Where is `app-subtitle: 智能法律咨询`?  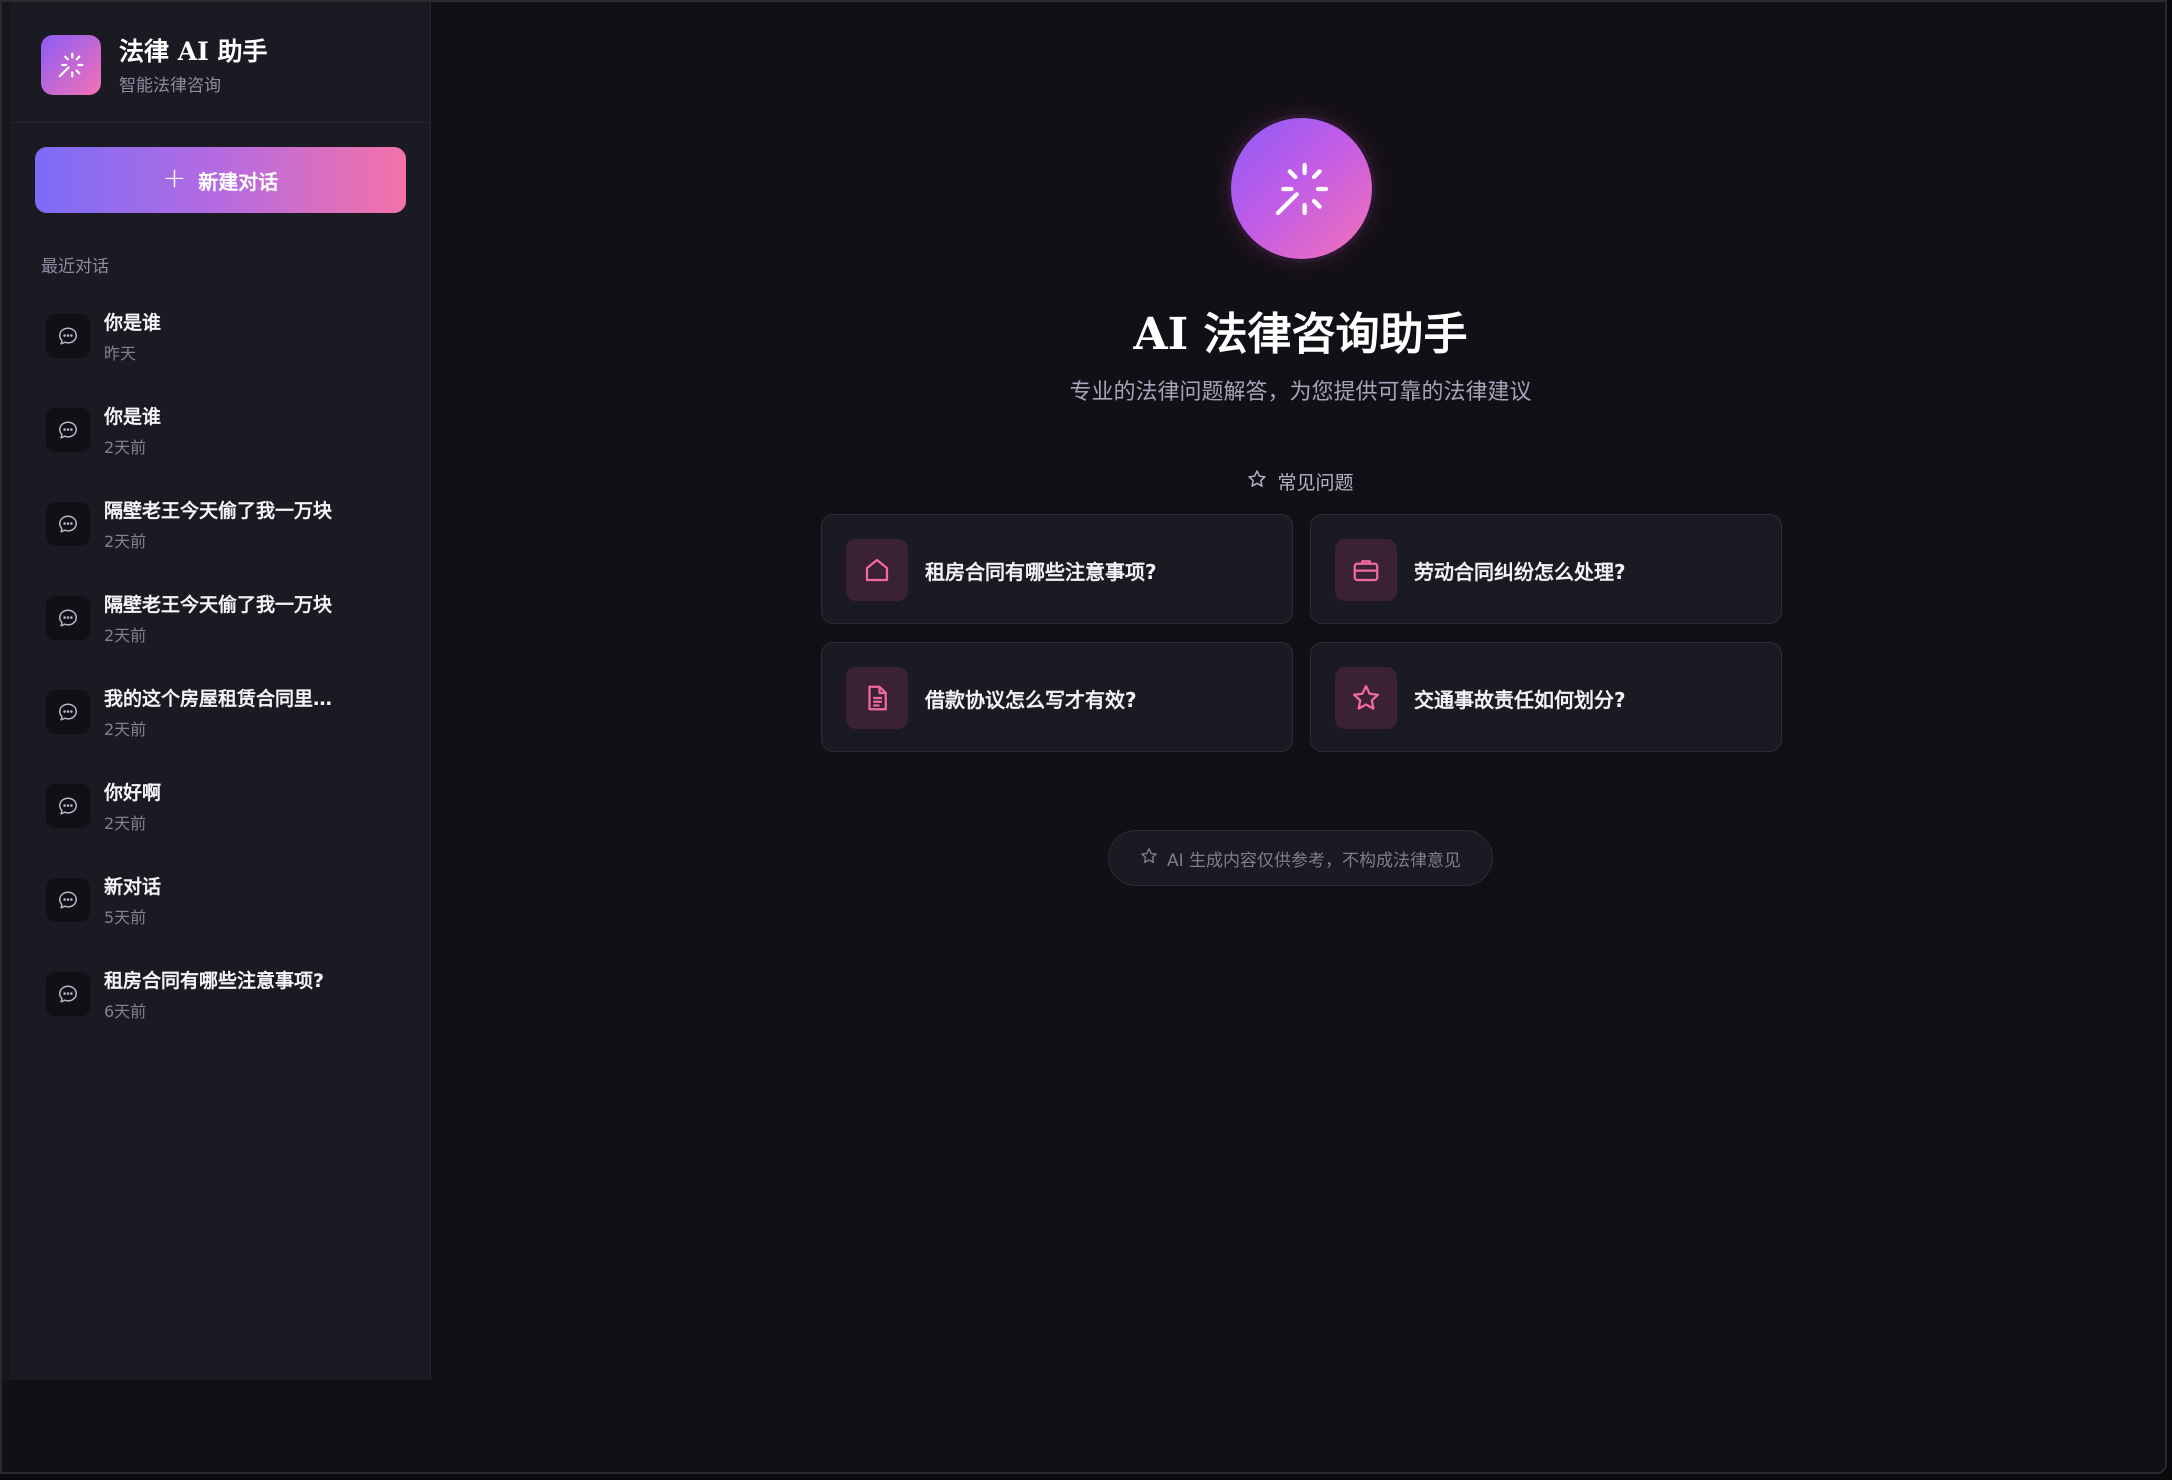 app-subtitle: 智能法律咨询 is located at coordinates (170, 86).